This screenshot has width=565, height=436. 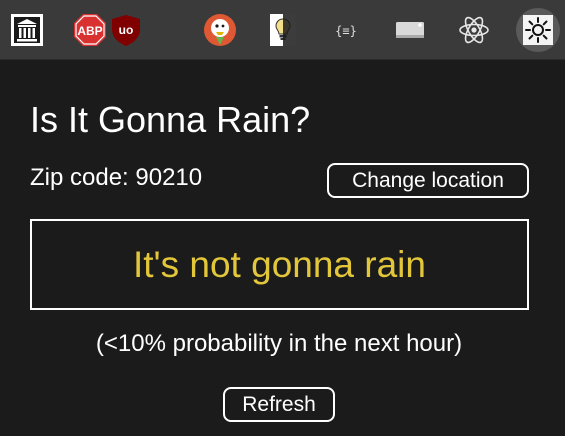 I want to click on change-location-button: Change location, so click(x=428, y=180).